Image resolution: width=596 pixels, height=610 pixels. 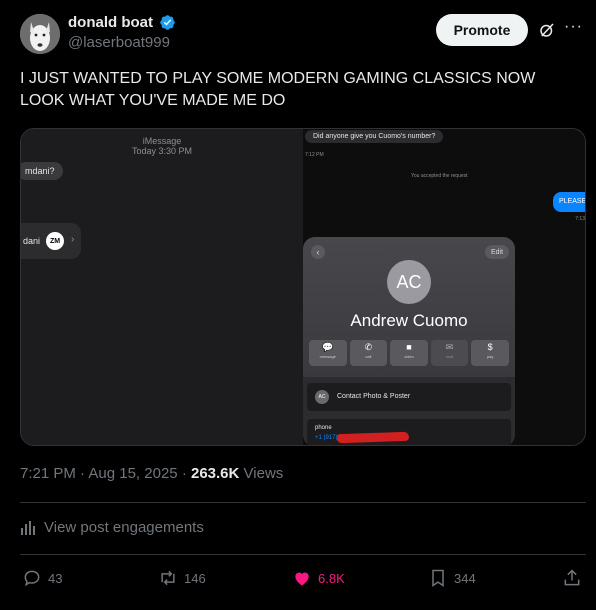 I want to click on view-engagements-link: View post engagements, so click(x=112, y=527).